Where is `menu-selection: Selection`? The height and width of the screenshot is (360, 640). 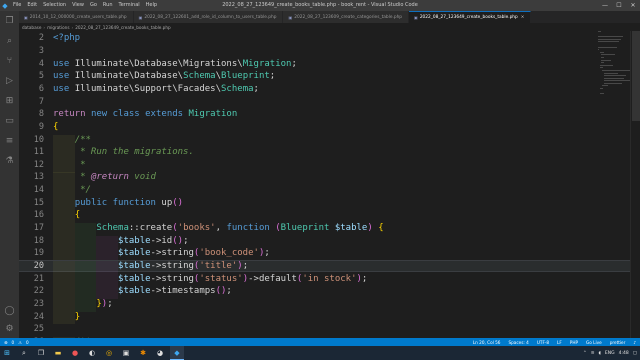
menu-selection: Selection is located at coordinates (54, 5).